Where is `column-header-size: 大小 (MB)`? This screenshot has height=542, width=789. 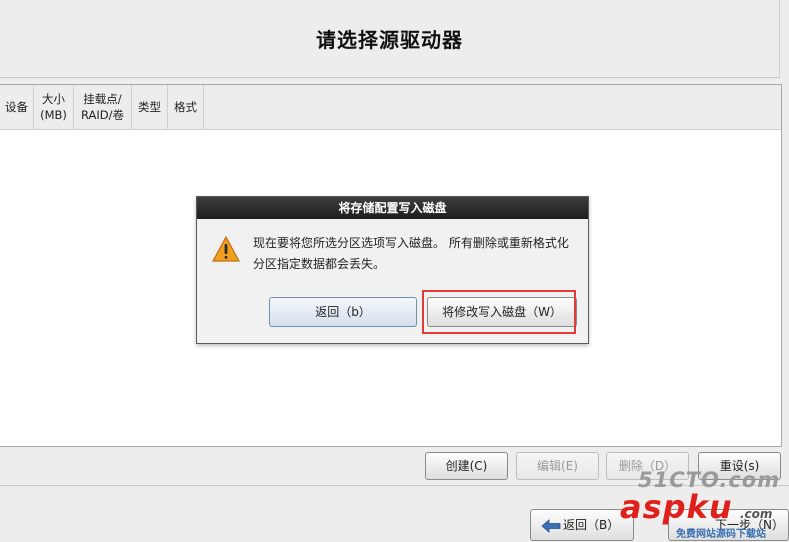
column-header-size: 大小 (MB) is located at coordinates (54, 107).